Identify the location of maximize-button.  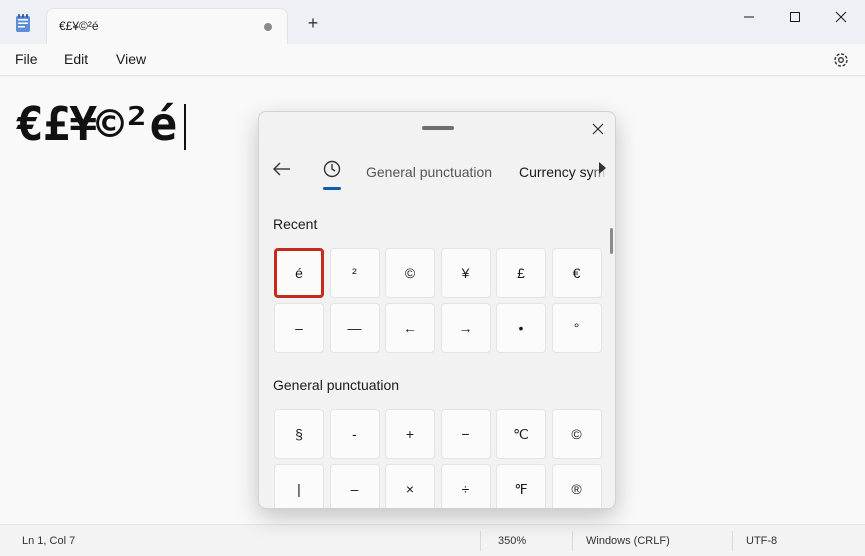
(795, 17).